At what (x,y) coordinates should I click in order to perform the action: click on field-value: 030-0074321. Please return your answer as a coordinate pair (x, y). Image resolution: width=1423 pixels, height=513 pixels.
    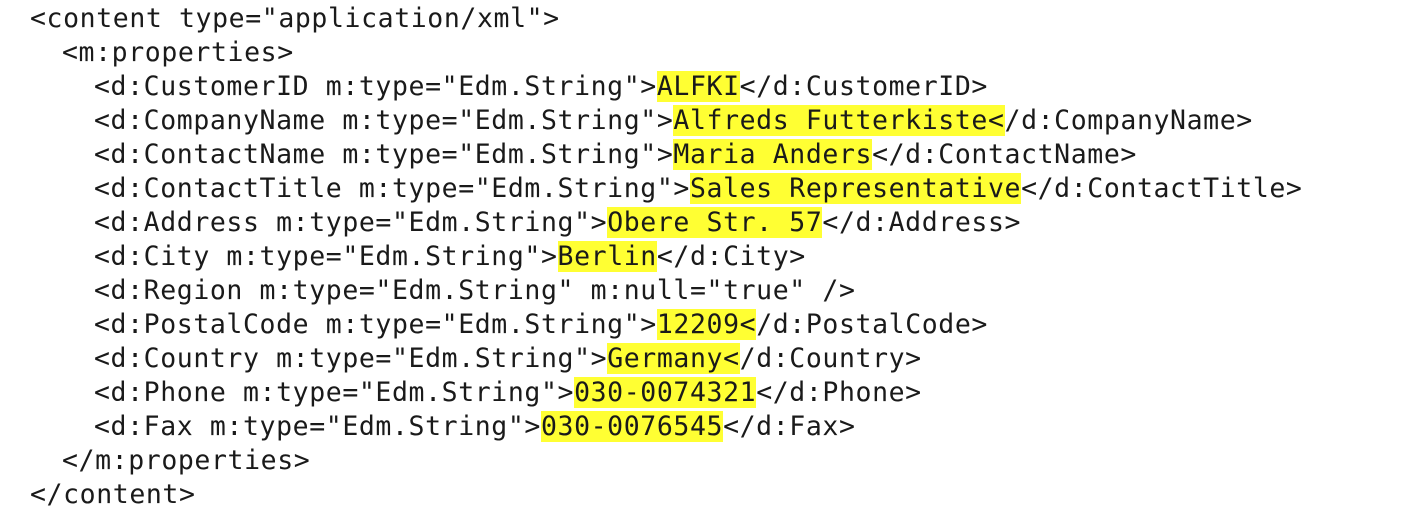
    Looking at the image, I should click on (665, 392).